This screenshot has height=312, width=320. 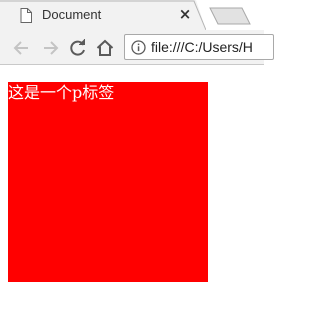 I want to click on address-bar: file:///C:/Users/H, so click(x=199, y=47).